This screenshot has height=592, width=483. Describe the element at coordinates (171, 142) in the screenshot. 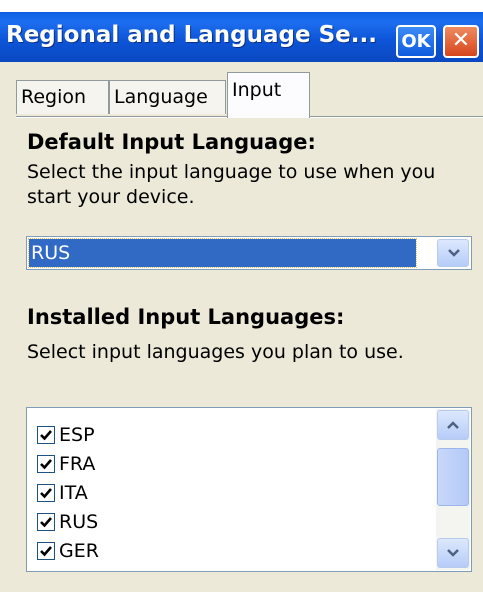

I see `default-input-heading: Default Input Language:` at that location.